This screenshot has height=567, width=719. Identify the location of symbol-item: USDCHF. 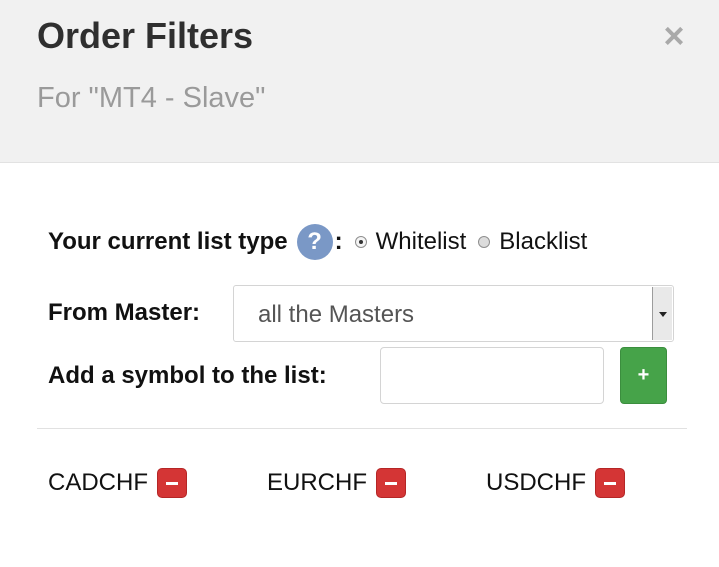
(555, 483).